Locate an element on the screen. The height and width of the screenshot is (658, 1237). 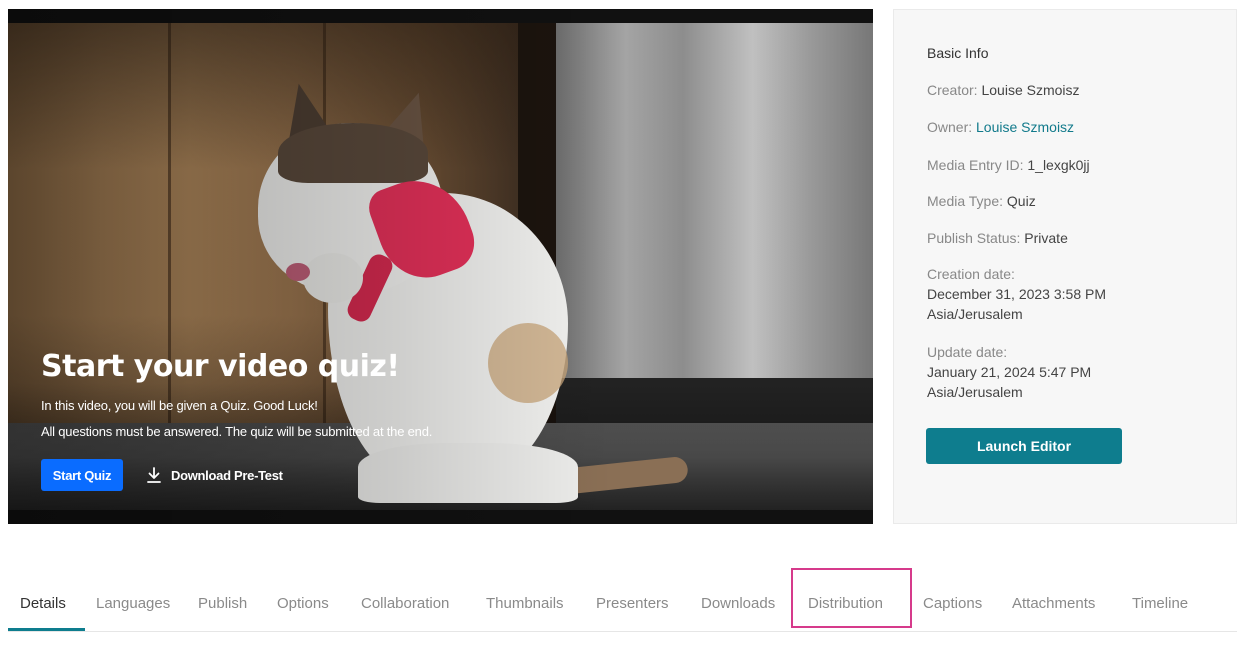
download-pretest-button: Download Pre-Test is located at coordinates (214, 475).